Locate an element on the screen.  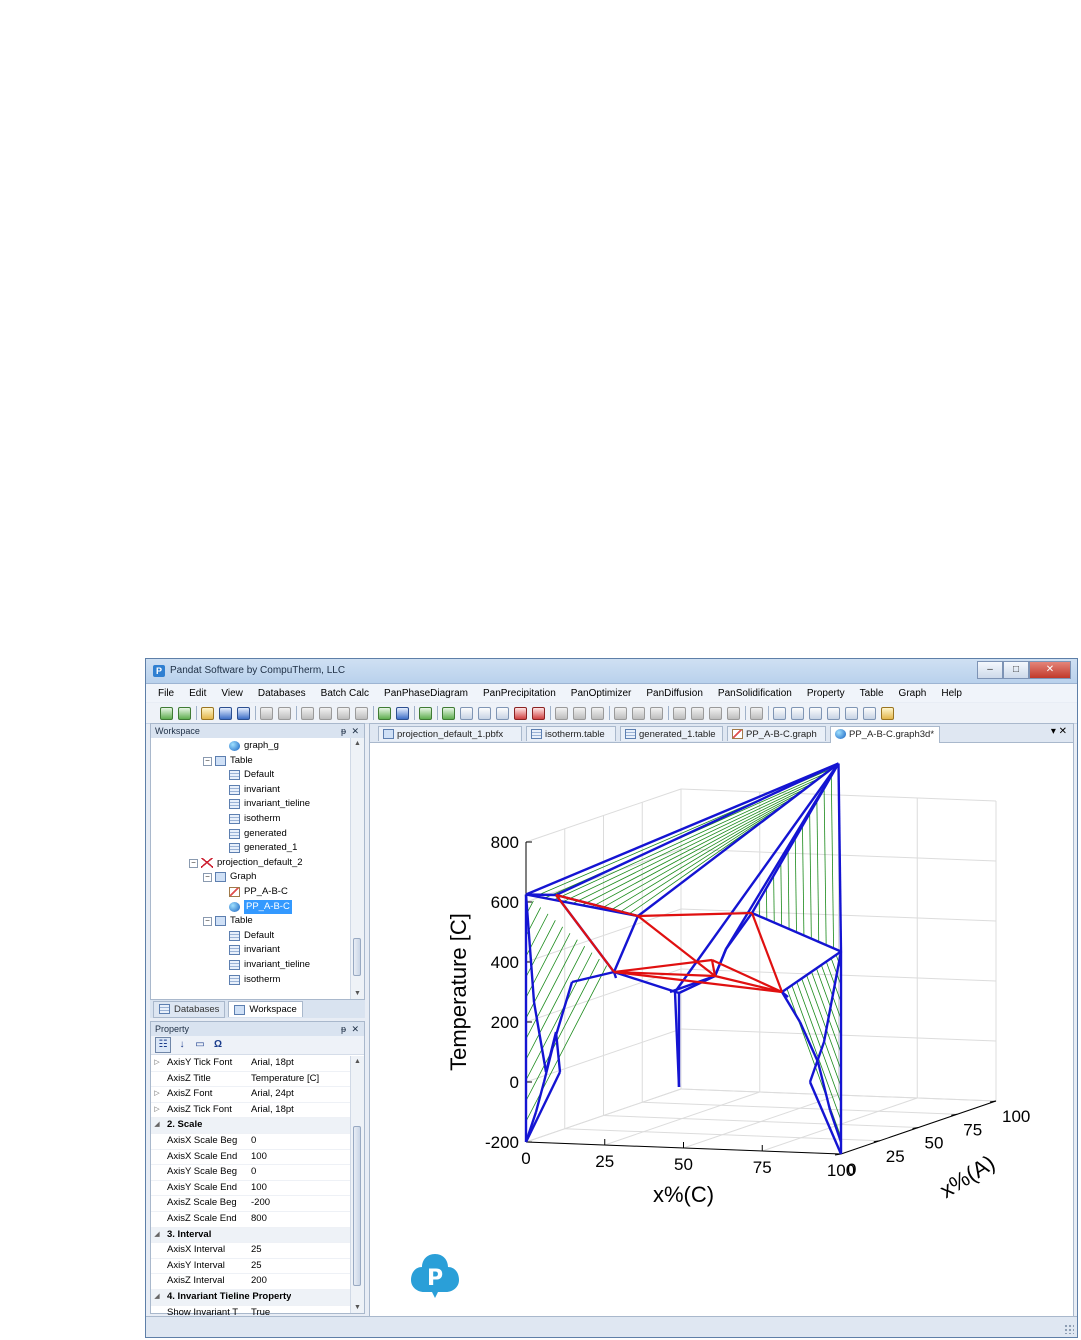
document-tab: PP_A-B-C.graph is located at coordinates (776, 733).